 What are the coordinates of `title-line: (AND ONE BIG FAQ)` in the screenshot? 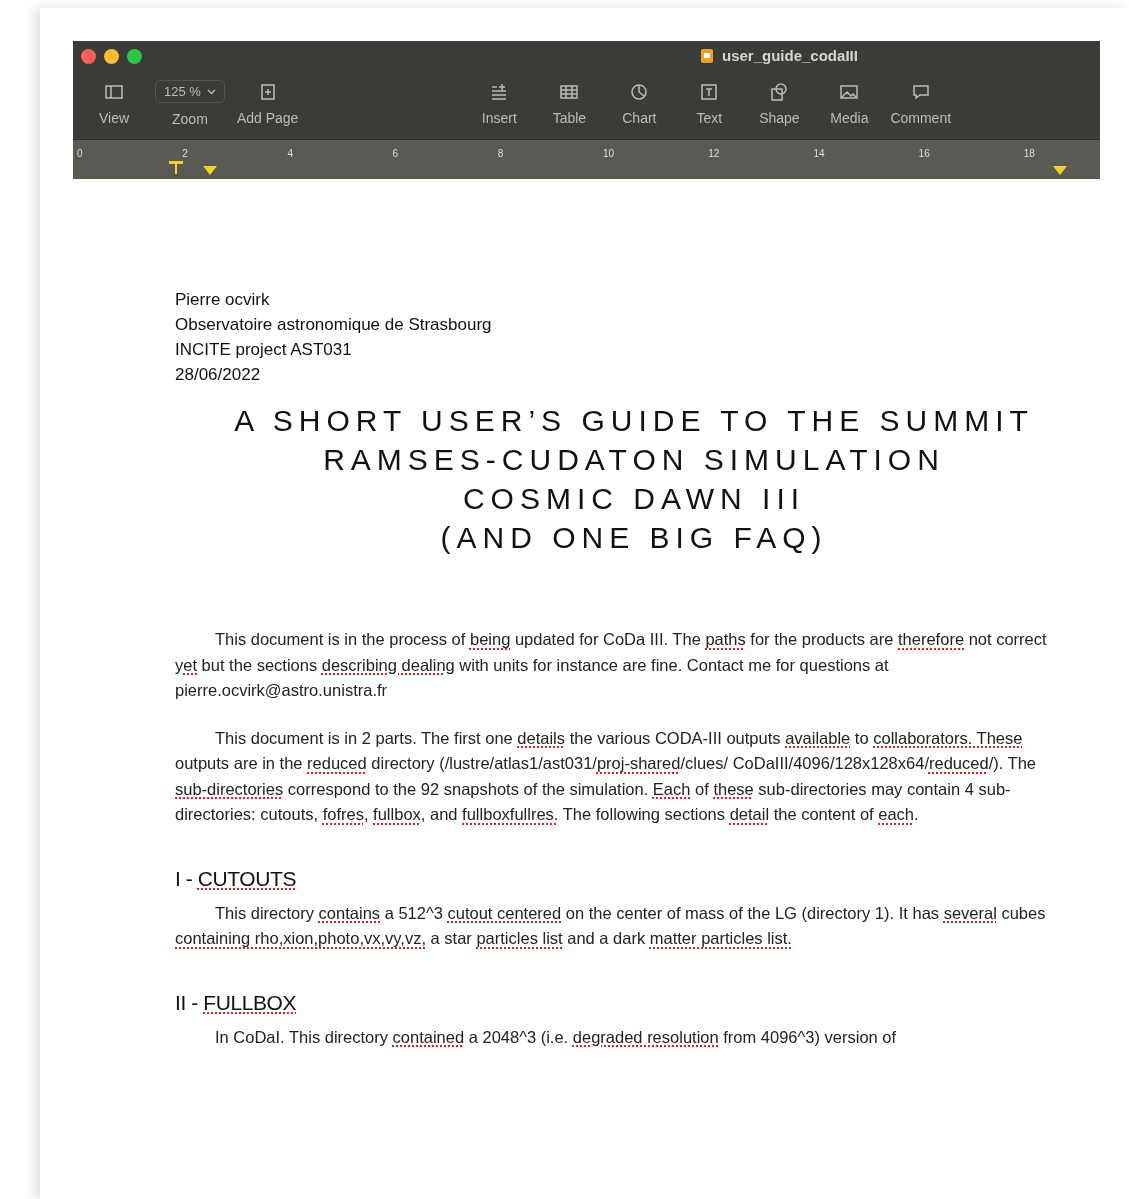 It's located at (634, 538).